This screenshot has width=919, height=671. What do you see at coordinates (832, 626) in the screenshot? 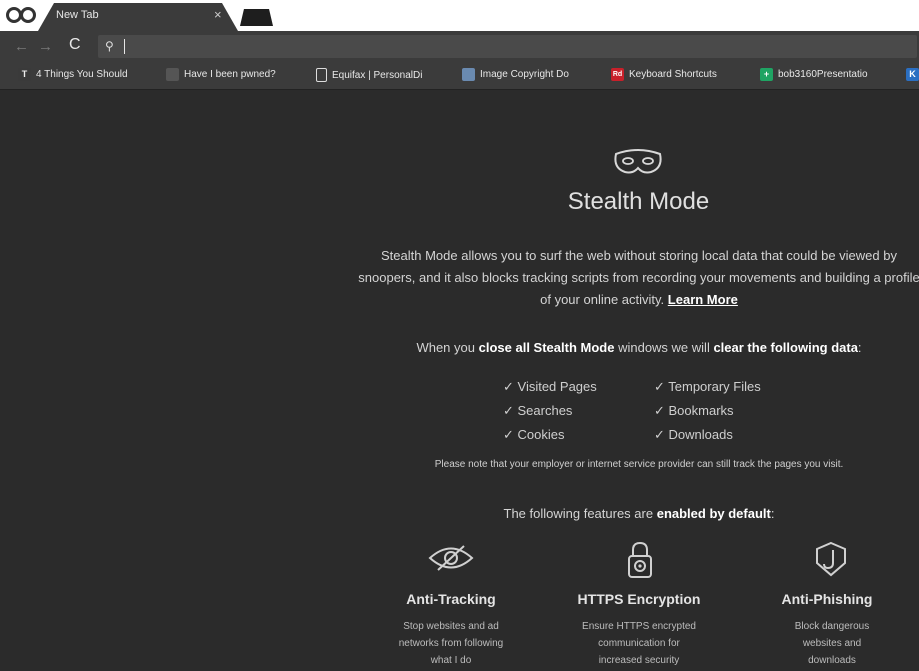
I see `feature-desc-line: Block dangerous` at bounding box center [832, 626].